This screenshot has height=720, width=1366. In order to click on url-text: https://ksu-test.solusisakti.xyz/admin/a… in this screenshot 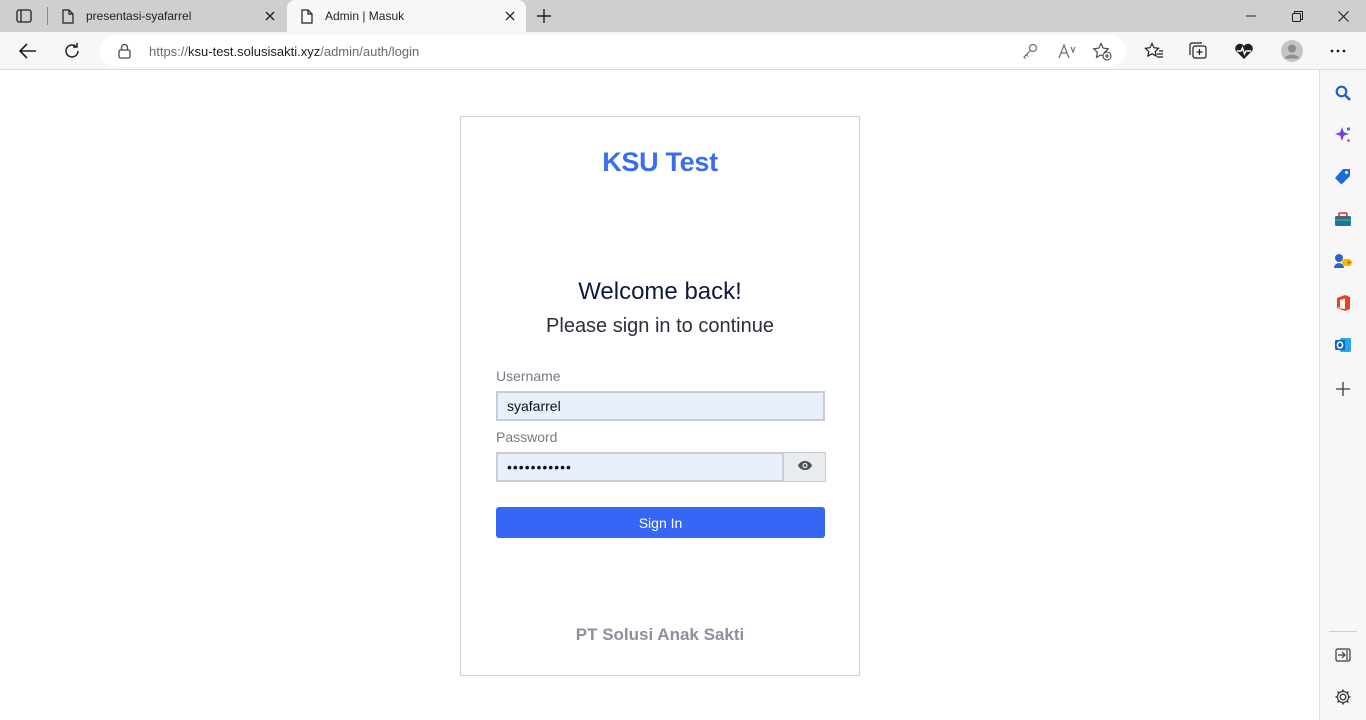, I will do `click(284, 51)`.